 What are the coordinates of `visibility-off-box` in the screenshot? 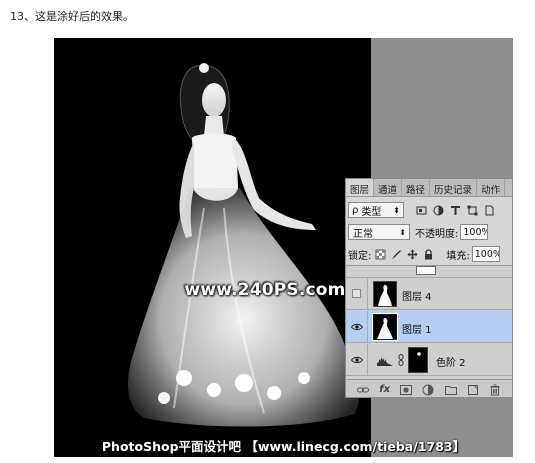 It's located at (356, 293).